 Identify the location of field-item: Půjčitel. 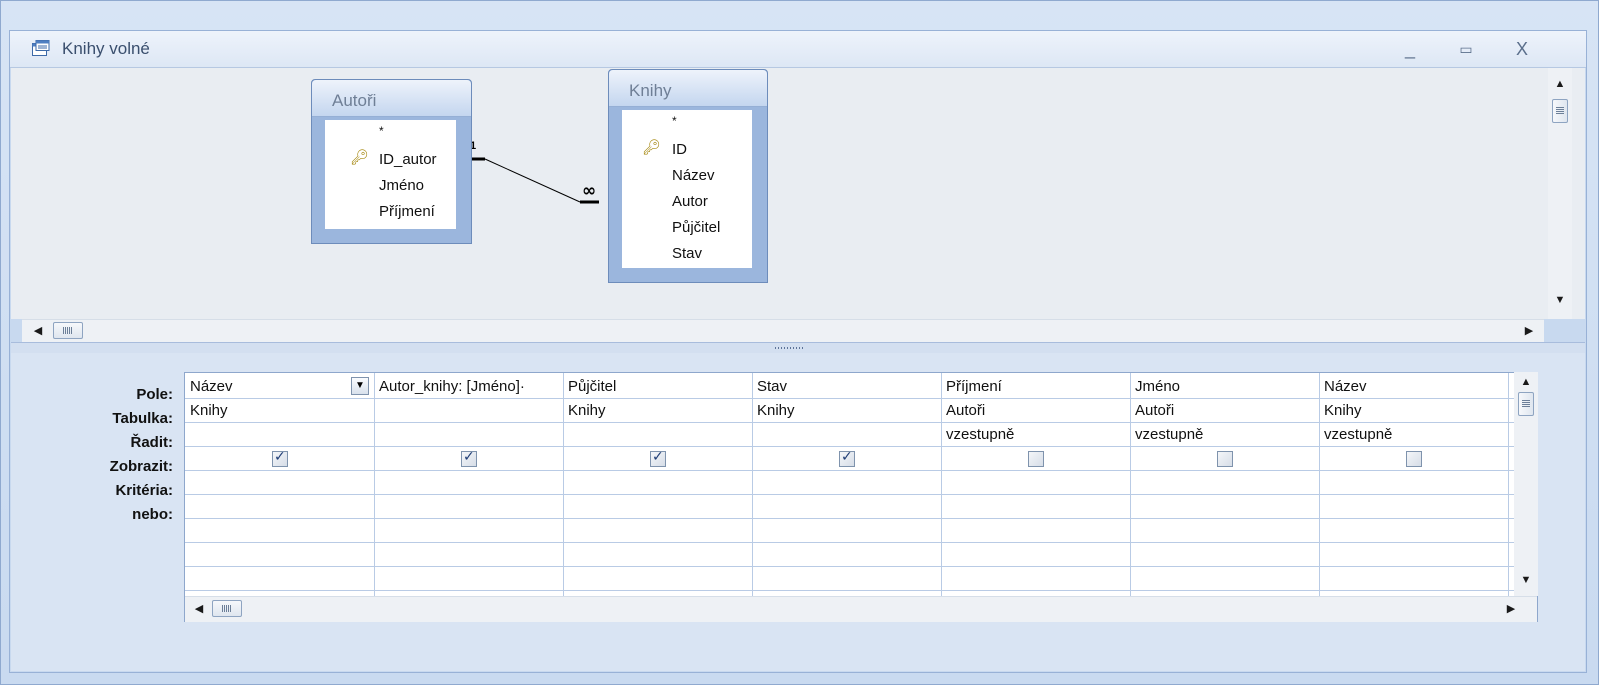
(696, 227).